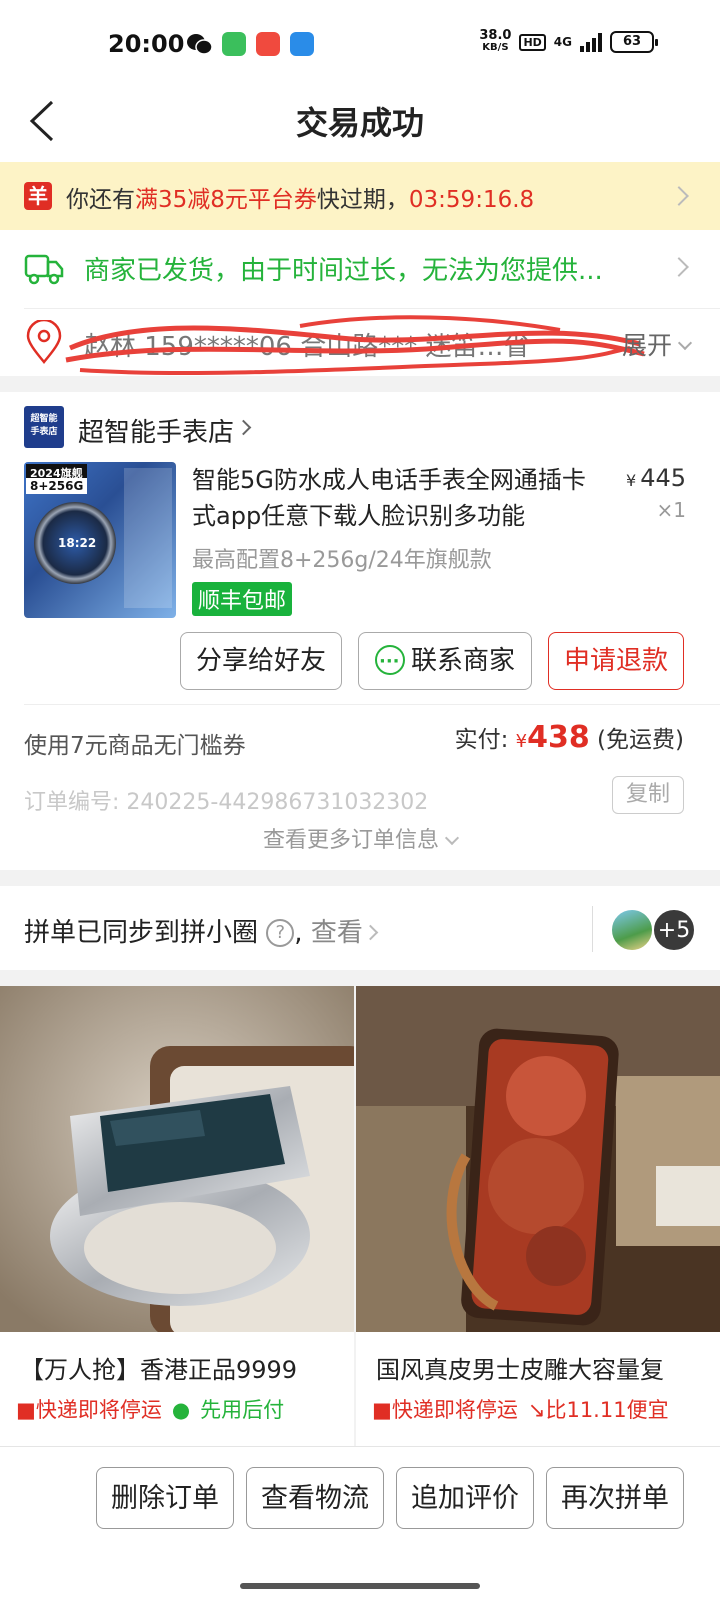 Image resolution: width=720 pixels, height=1600 pixels. Describe the element at coordinates (657, 344) in the screenshot. I see `expand-address-button: 展开` at that location.